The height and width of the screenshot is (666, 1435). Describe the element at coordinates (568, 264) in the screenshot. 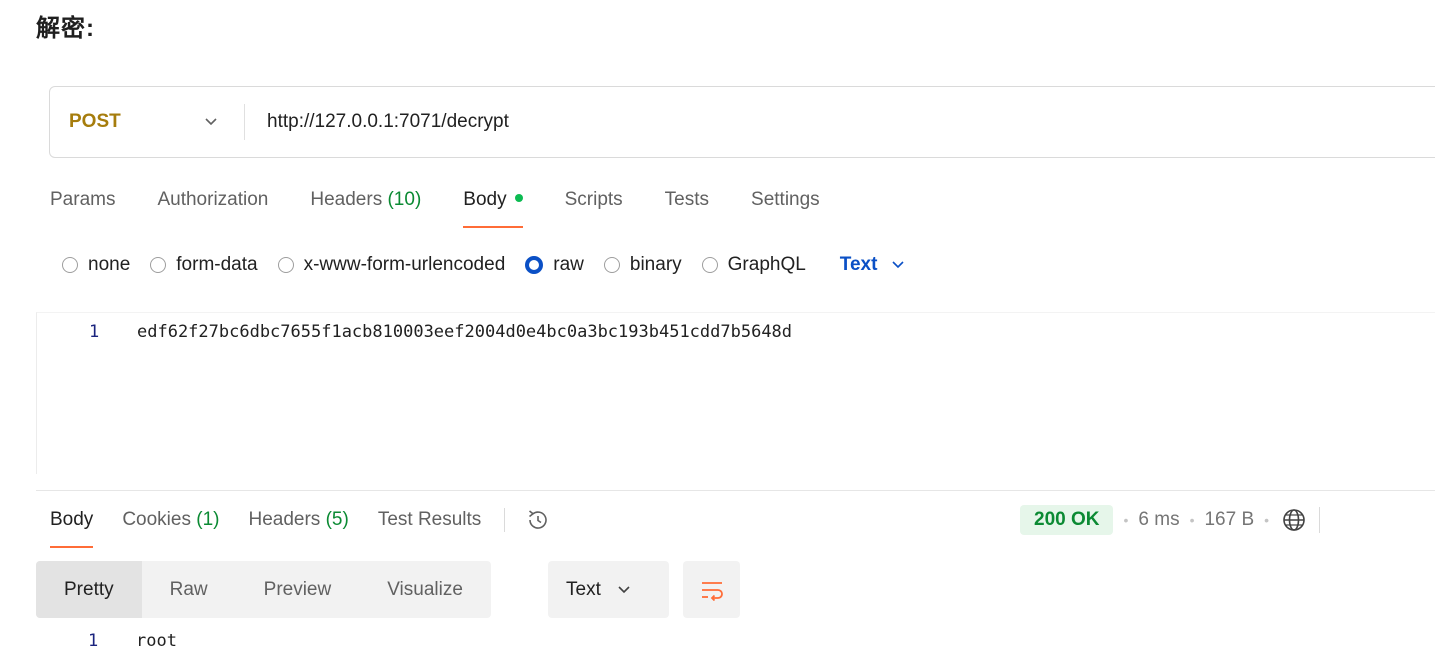

I see `radio-raw-label: raw` at that location.